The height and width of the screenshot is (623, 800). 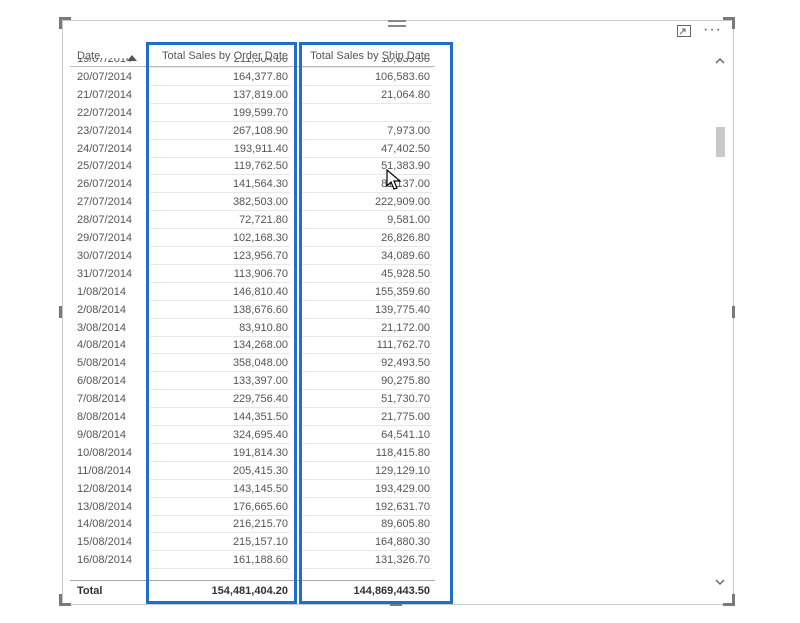 I want to click on scroll-up-icon, so click(x=720, y=61).